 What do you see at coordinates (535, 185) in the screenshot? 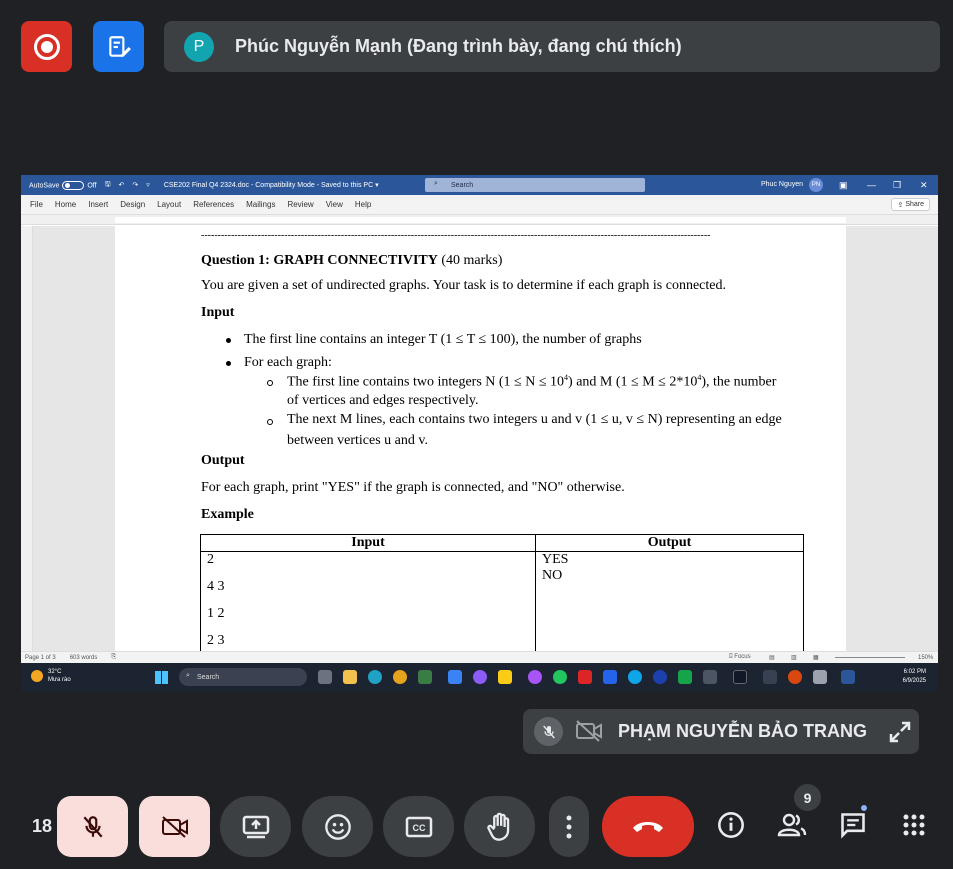
I see `search-input: ⌕ Search` at bounding box center [535, 185].